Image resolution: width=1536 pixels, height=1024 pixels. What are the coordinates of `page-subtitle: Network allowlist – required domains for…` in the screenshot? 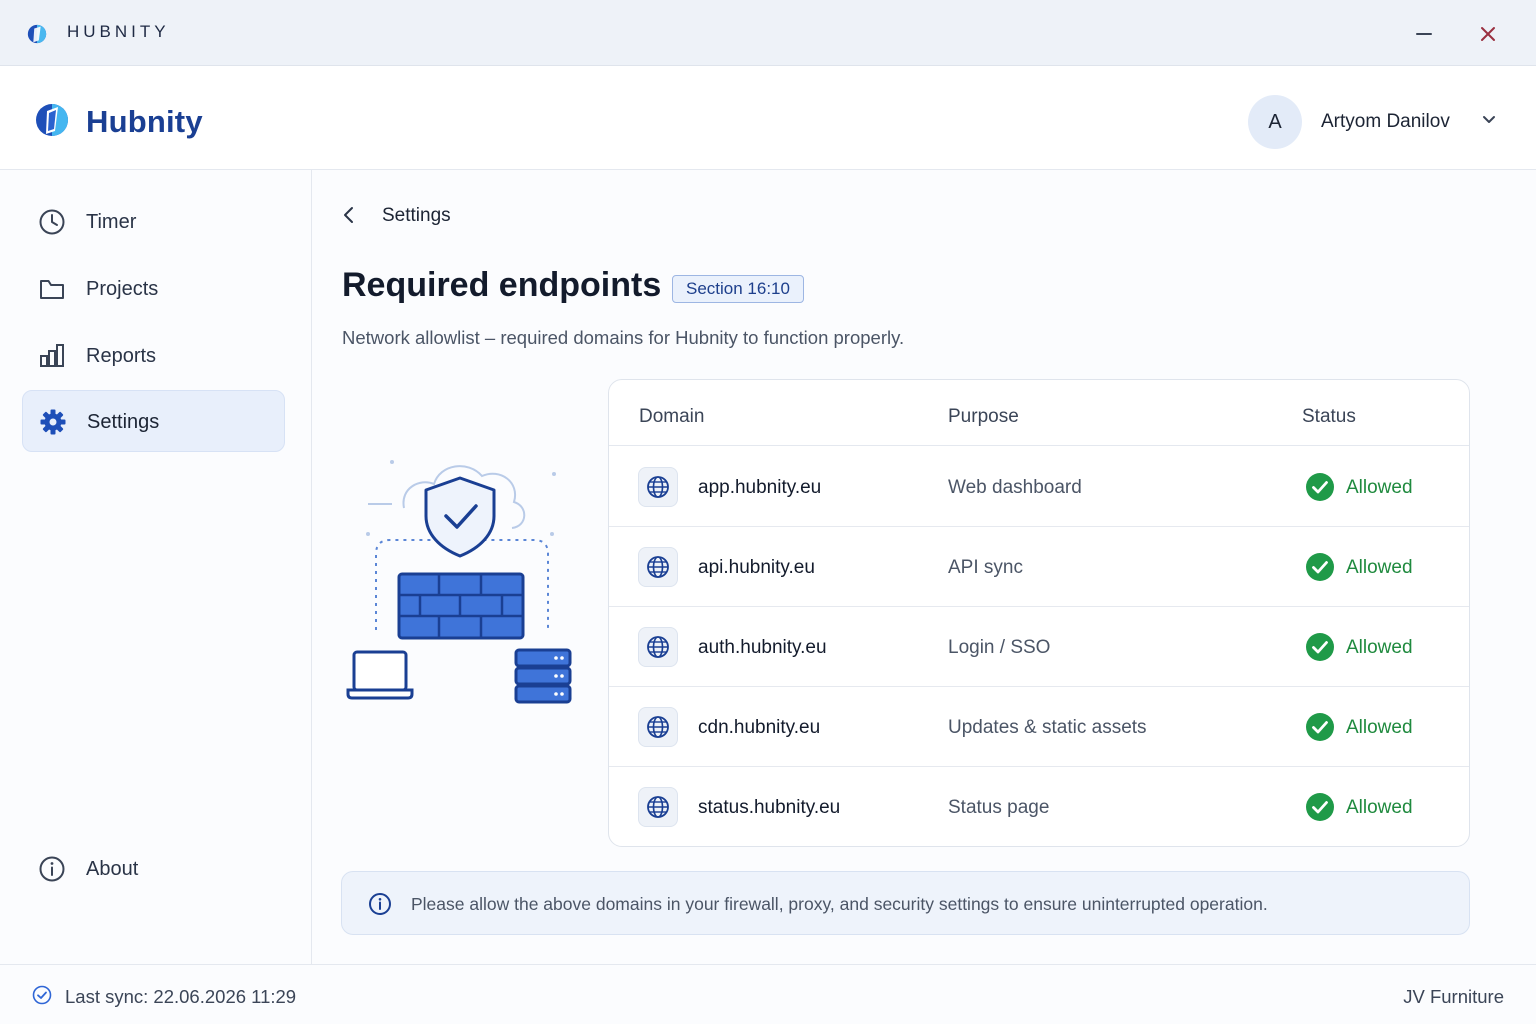 It's located at (623, 337).